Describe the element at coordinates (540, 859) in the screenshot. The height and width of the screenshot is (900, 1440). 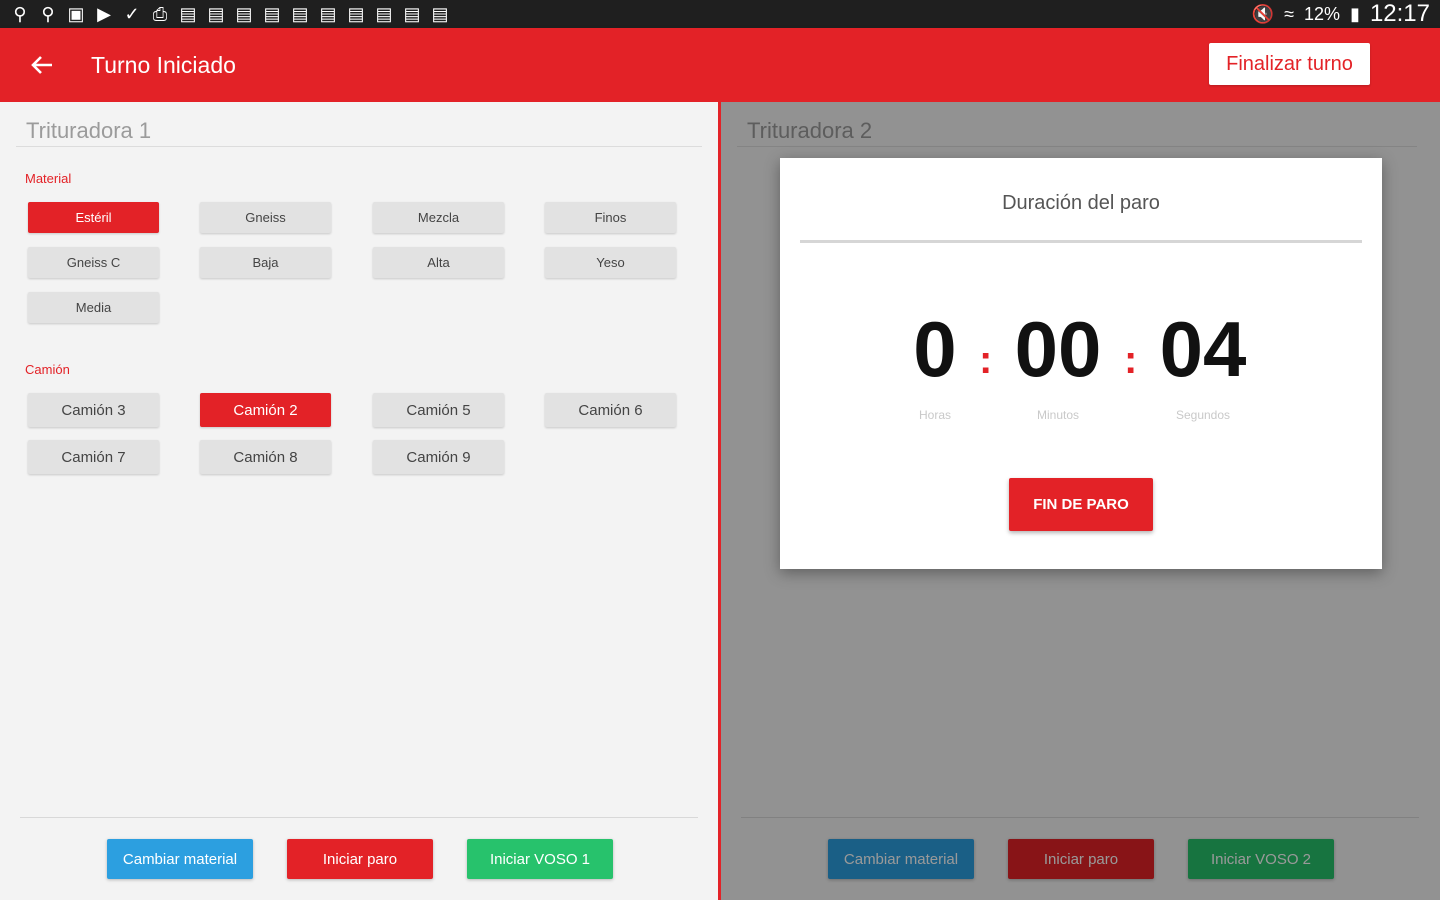
I see `iniciar-voso-button: Iniciar VOSO 1` at that location.